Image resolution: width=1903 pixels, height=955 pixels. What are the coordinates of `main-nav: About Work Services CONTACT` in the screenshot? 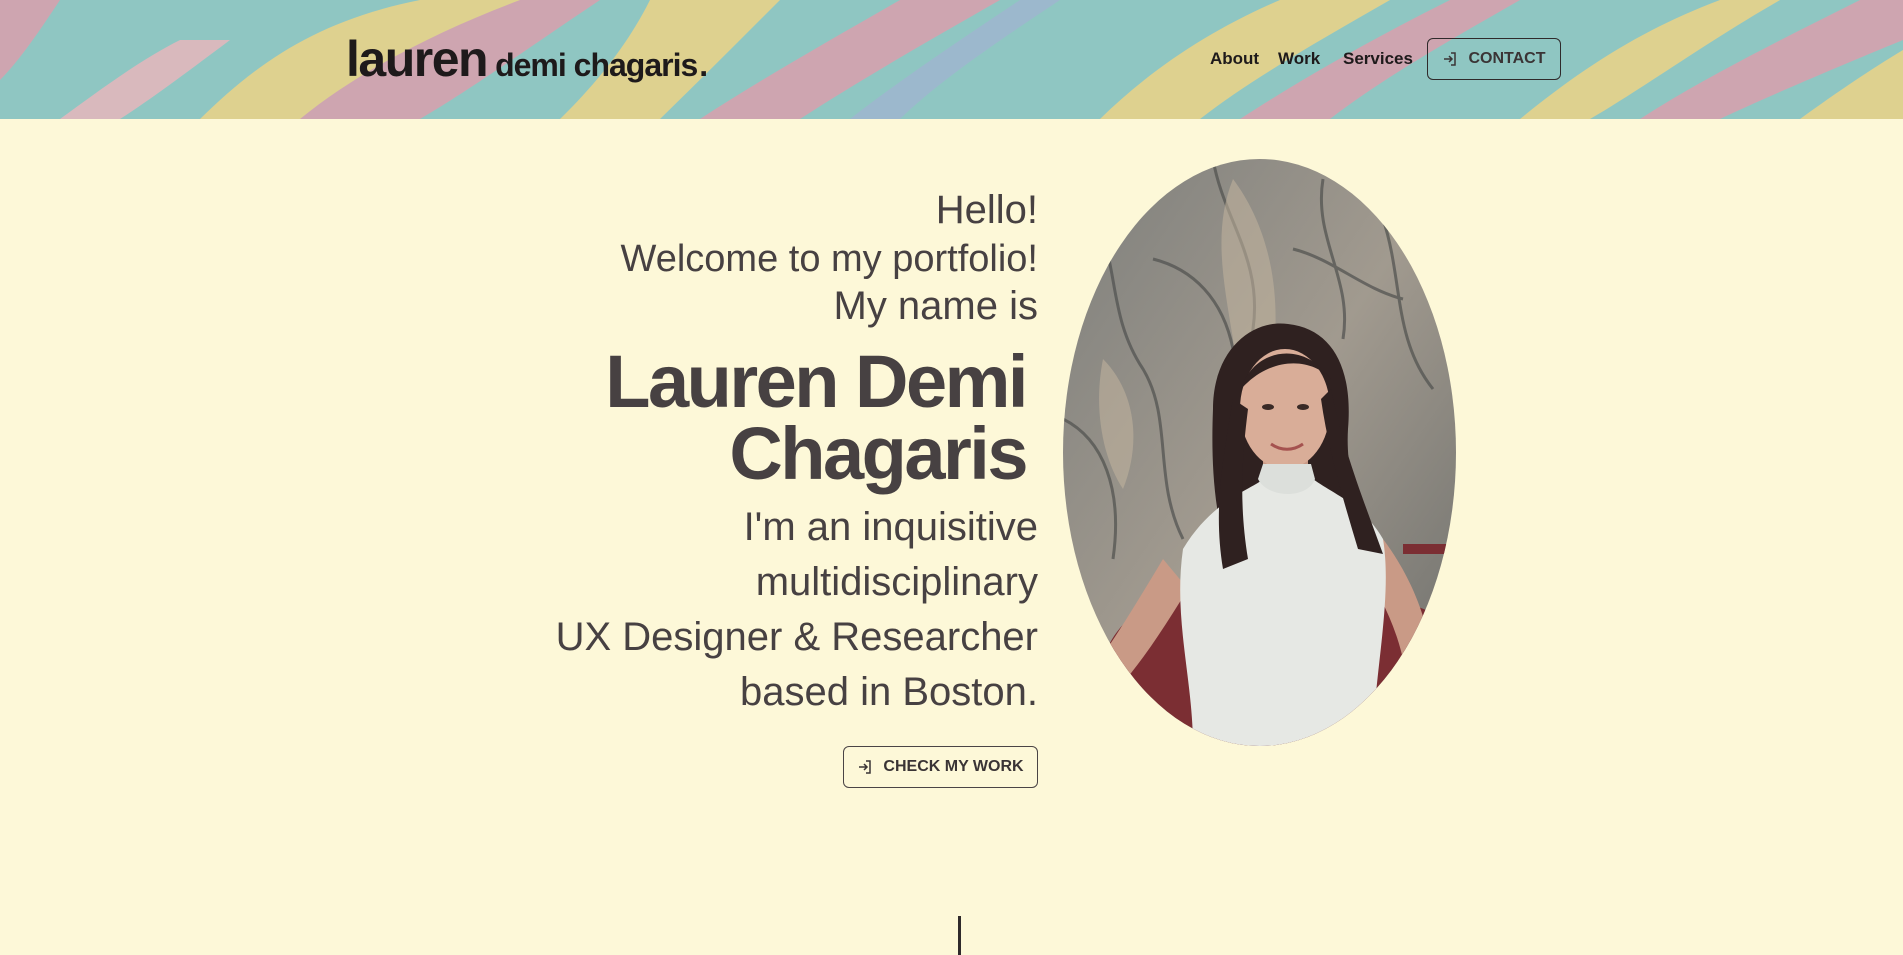 It's located at (951, 59).